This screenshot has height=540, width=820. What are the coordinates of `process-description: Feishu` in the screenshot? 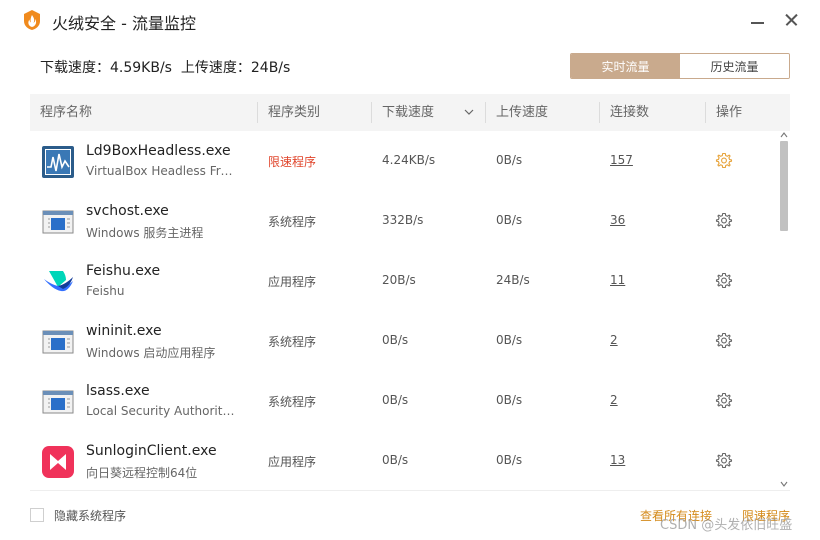 It's located at (105, 291).